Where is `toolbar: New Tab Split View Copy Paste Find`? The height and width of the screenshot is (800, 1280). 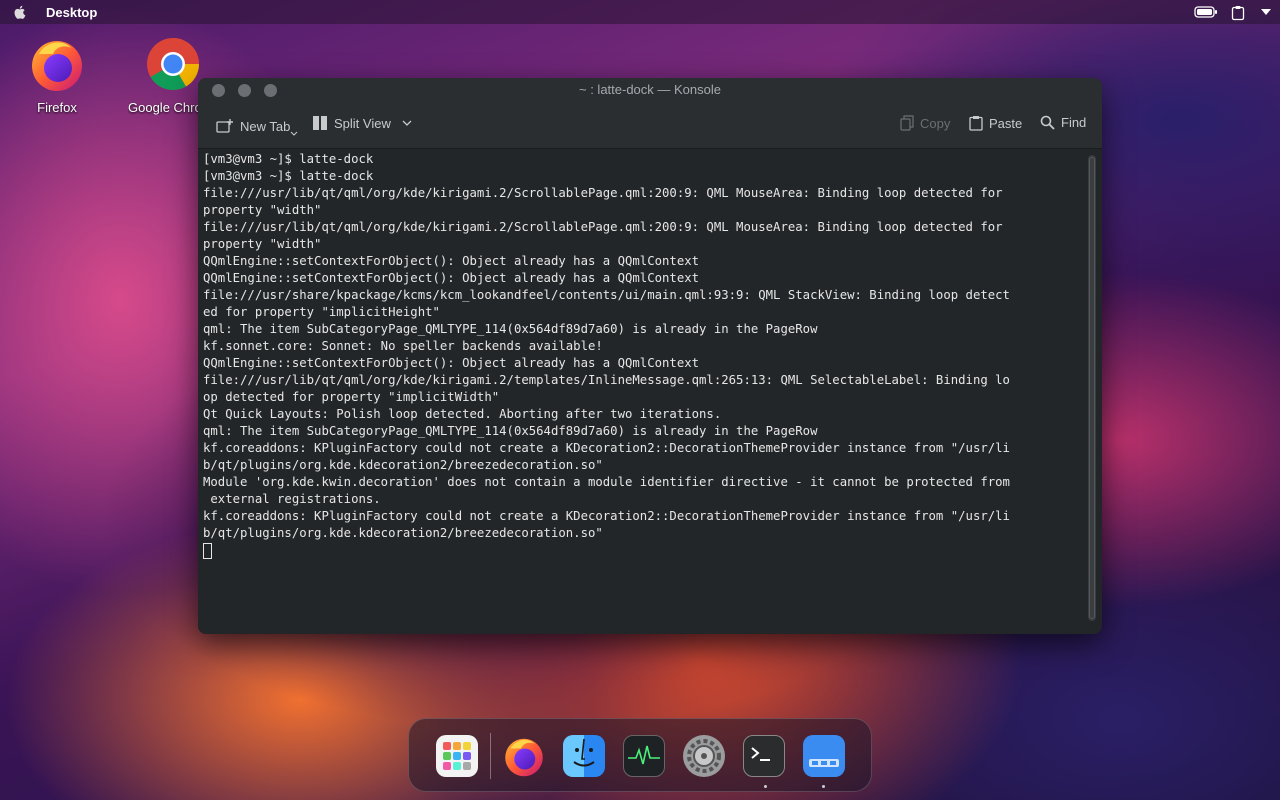
toolbar: New Tab Split View Copy Paste Find is located at coordinates (650, 125).